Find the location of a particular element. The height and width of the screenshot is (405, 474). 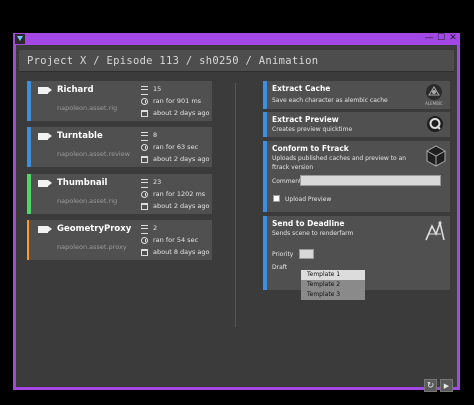

item-name: Thumbnail is located at coordinates (82, 183).